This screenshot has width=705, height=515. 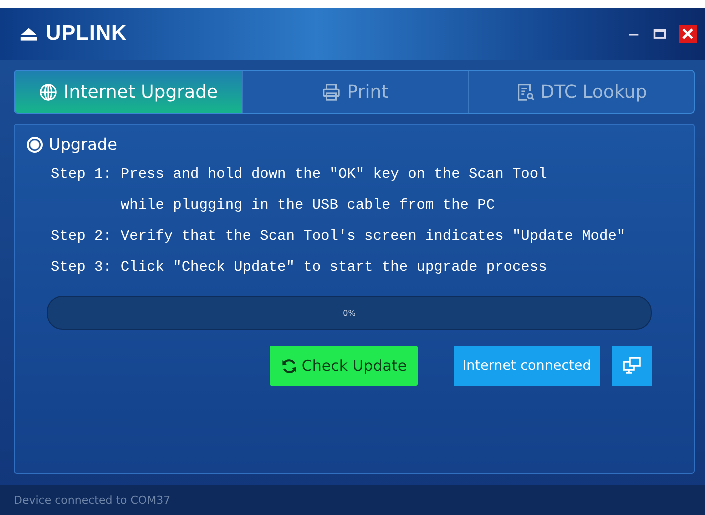 What do you see at coordinates (527, 366) in the screenshot?
I see `internet-status-button: Internet connected` at bounding box center [527, 366].